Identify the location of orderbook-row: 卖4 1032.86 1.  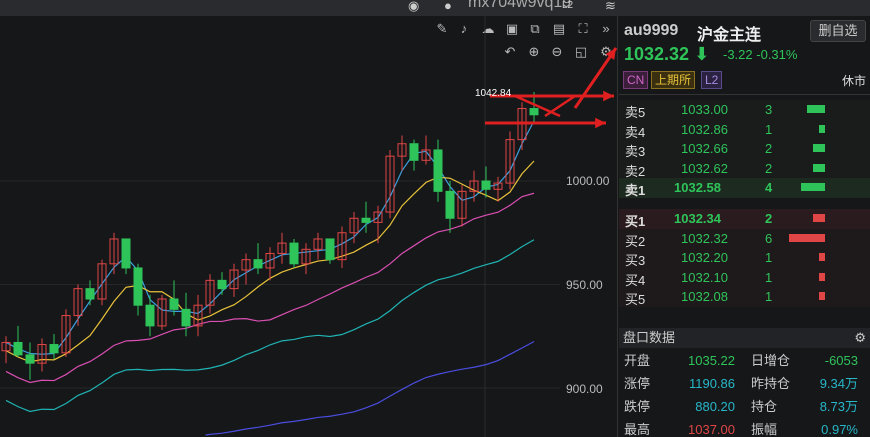
(744, 129).